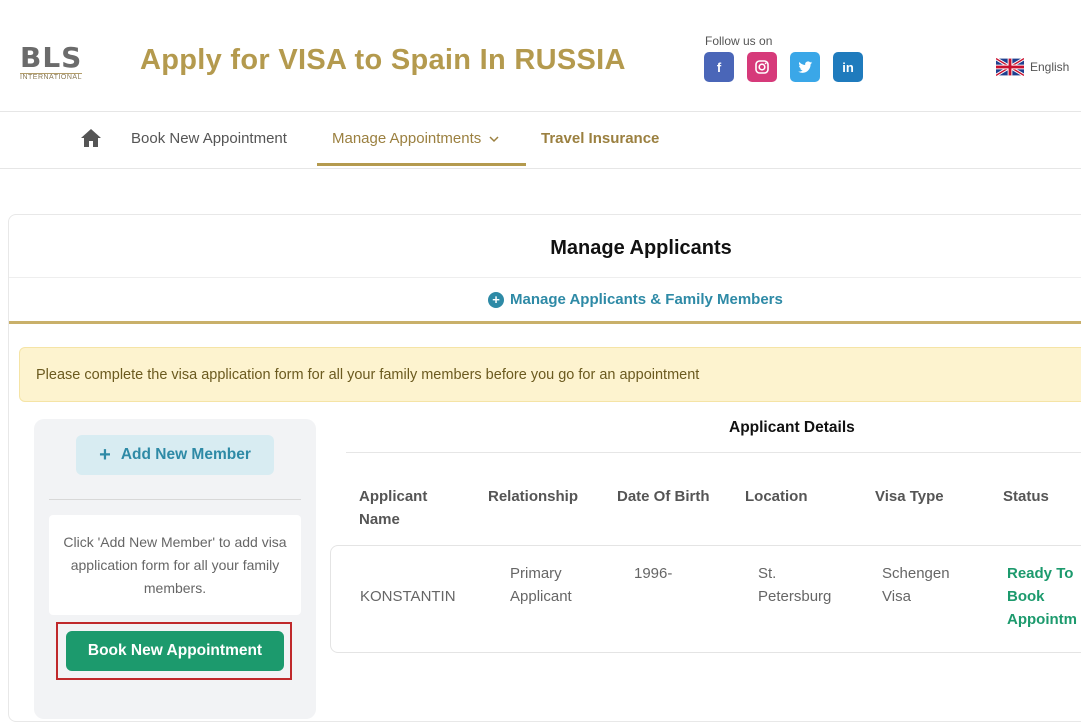 The width and height of the screenshot is (1081, 722). Describe the element at coordinates (739, 41) in the screenshot. I see `follow-label: Follow us on` at that location.